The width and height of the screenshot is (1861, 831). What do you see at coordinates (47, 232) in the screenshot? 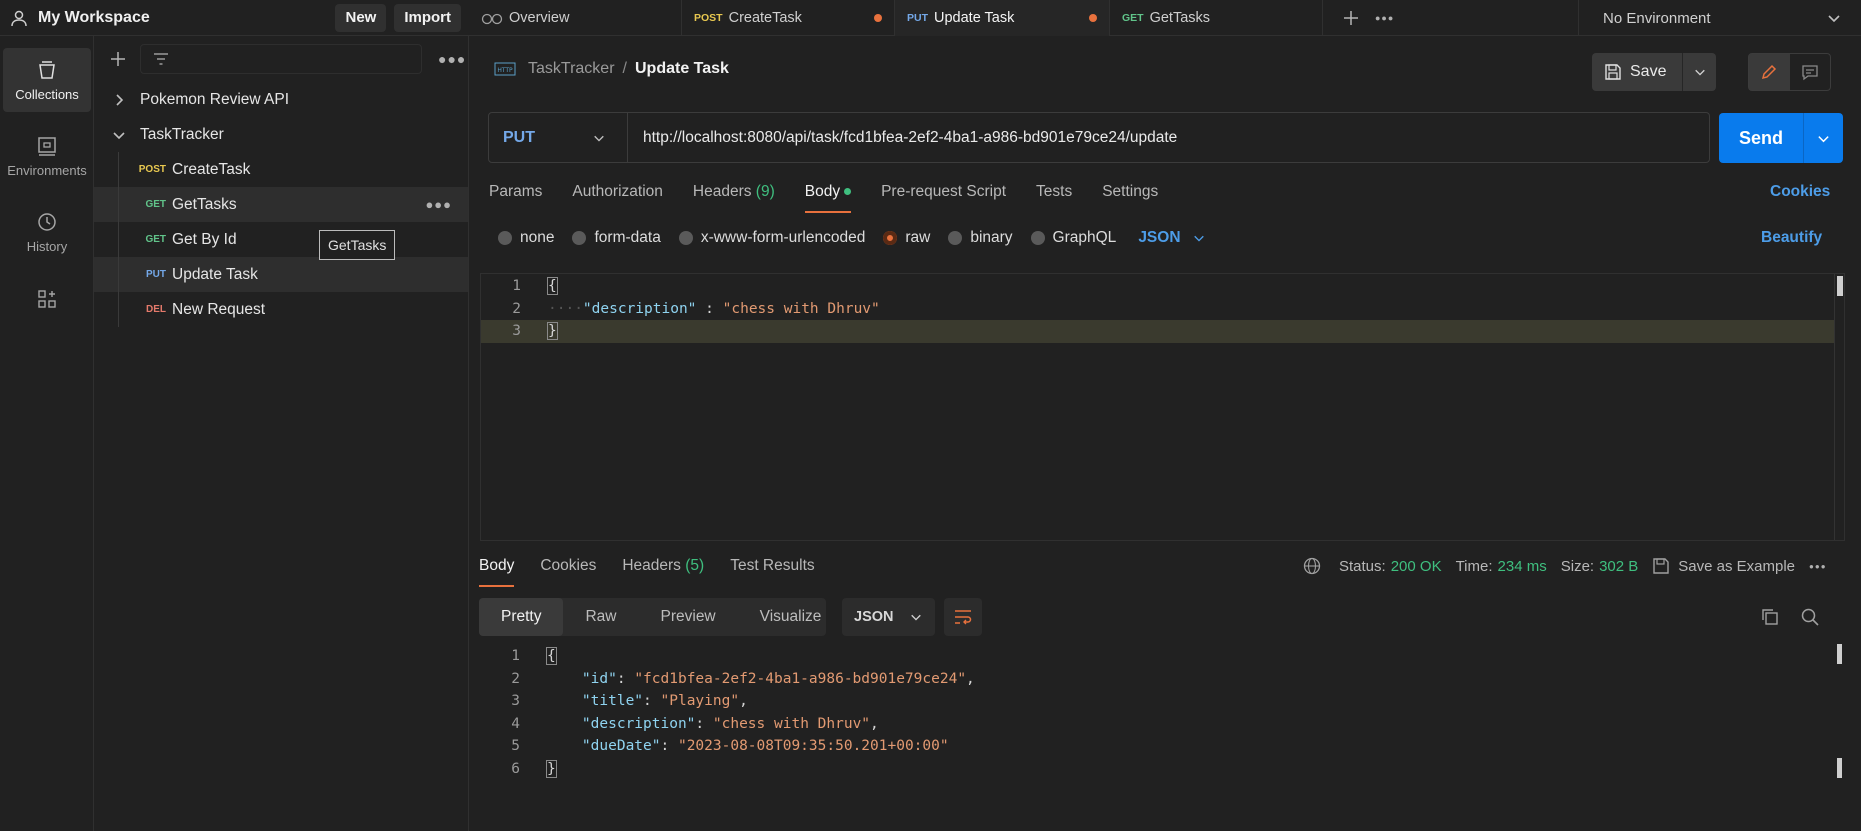
I see `rail-history: History` at bounding box center [47, 232].